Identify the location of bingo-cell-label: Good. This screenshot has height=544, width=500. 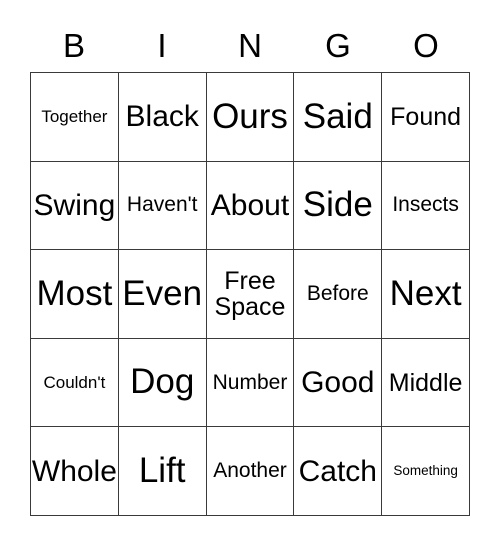
(338, 382).